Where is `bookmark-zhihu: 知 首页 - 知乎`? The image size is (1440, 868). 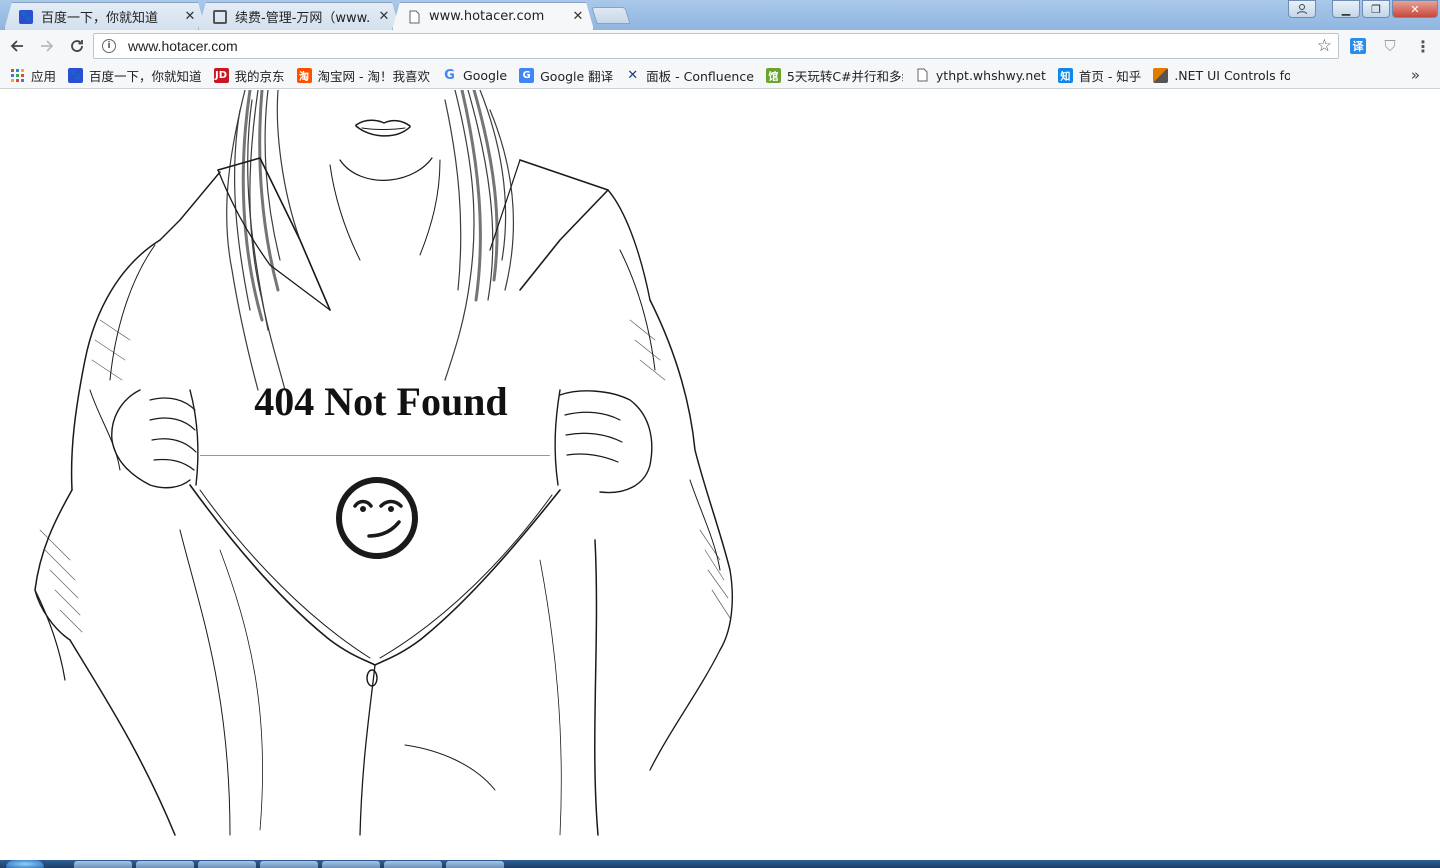 bookmark-zhihu: 知 首页 - 知乎 is located at coordinates (1099, 75).